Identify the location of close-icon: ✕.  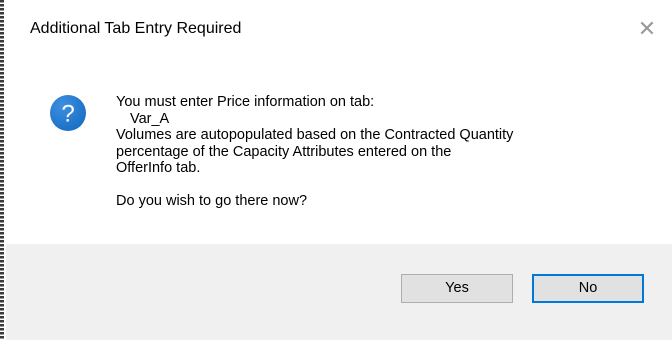
(647, 28).